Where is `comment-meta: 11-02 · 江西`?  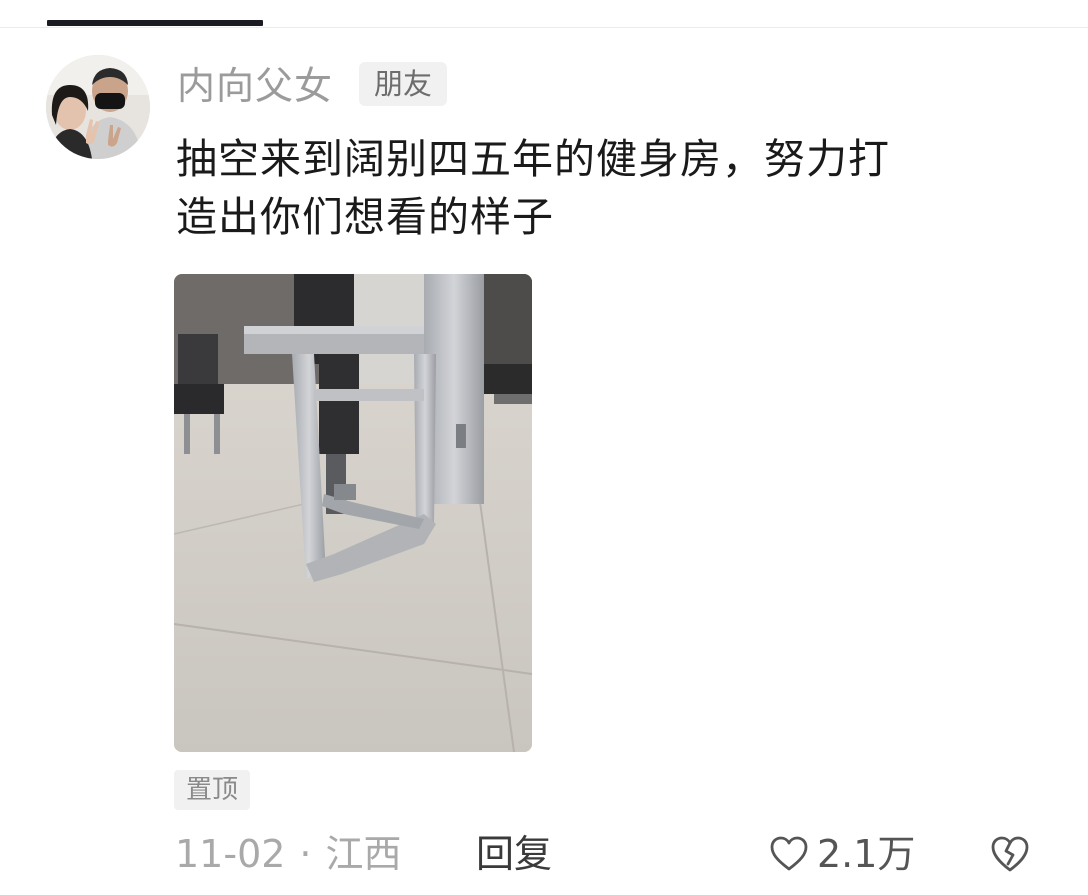 comment-meta: 11-02 · 江西 is located at coordinates (288, 854).